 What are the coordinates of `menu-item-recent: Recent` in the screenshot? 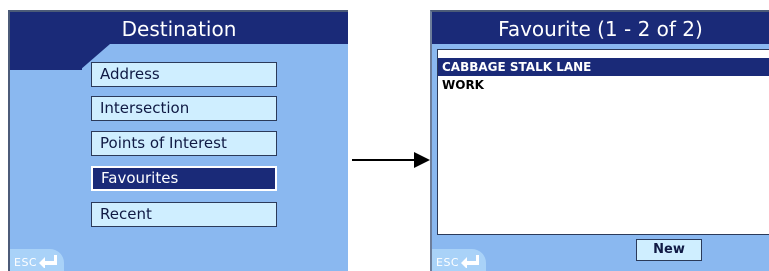 It's located at (184, 214).